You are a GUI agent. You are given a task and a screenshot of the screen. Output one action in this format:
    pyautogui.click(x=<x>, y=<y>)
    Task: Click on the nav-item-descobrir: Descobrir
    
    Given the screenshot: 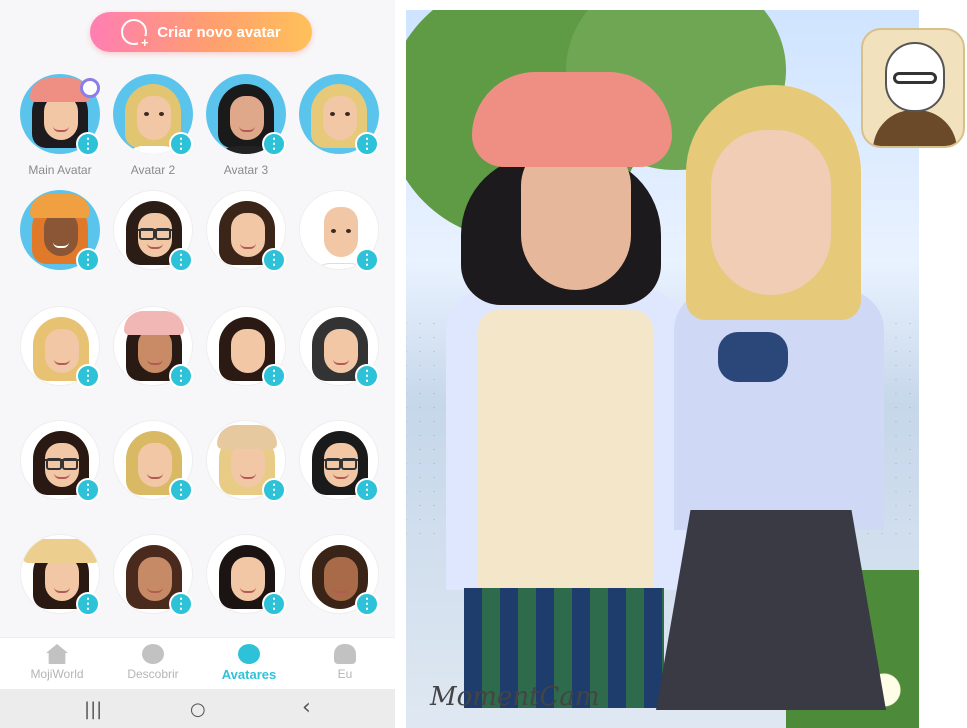 What is the action you would take?
    pyautogui.click(x=153, y=662)
    